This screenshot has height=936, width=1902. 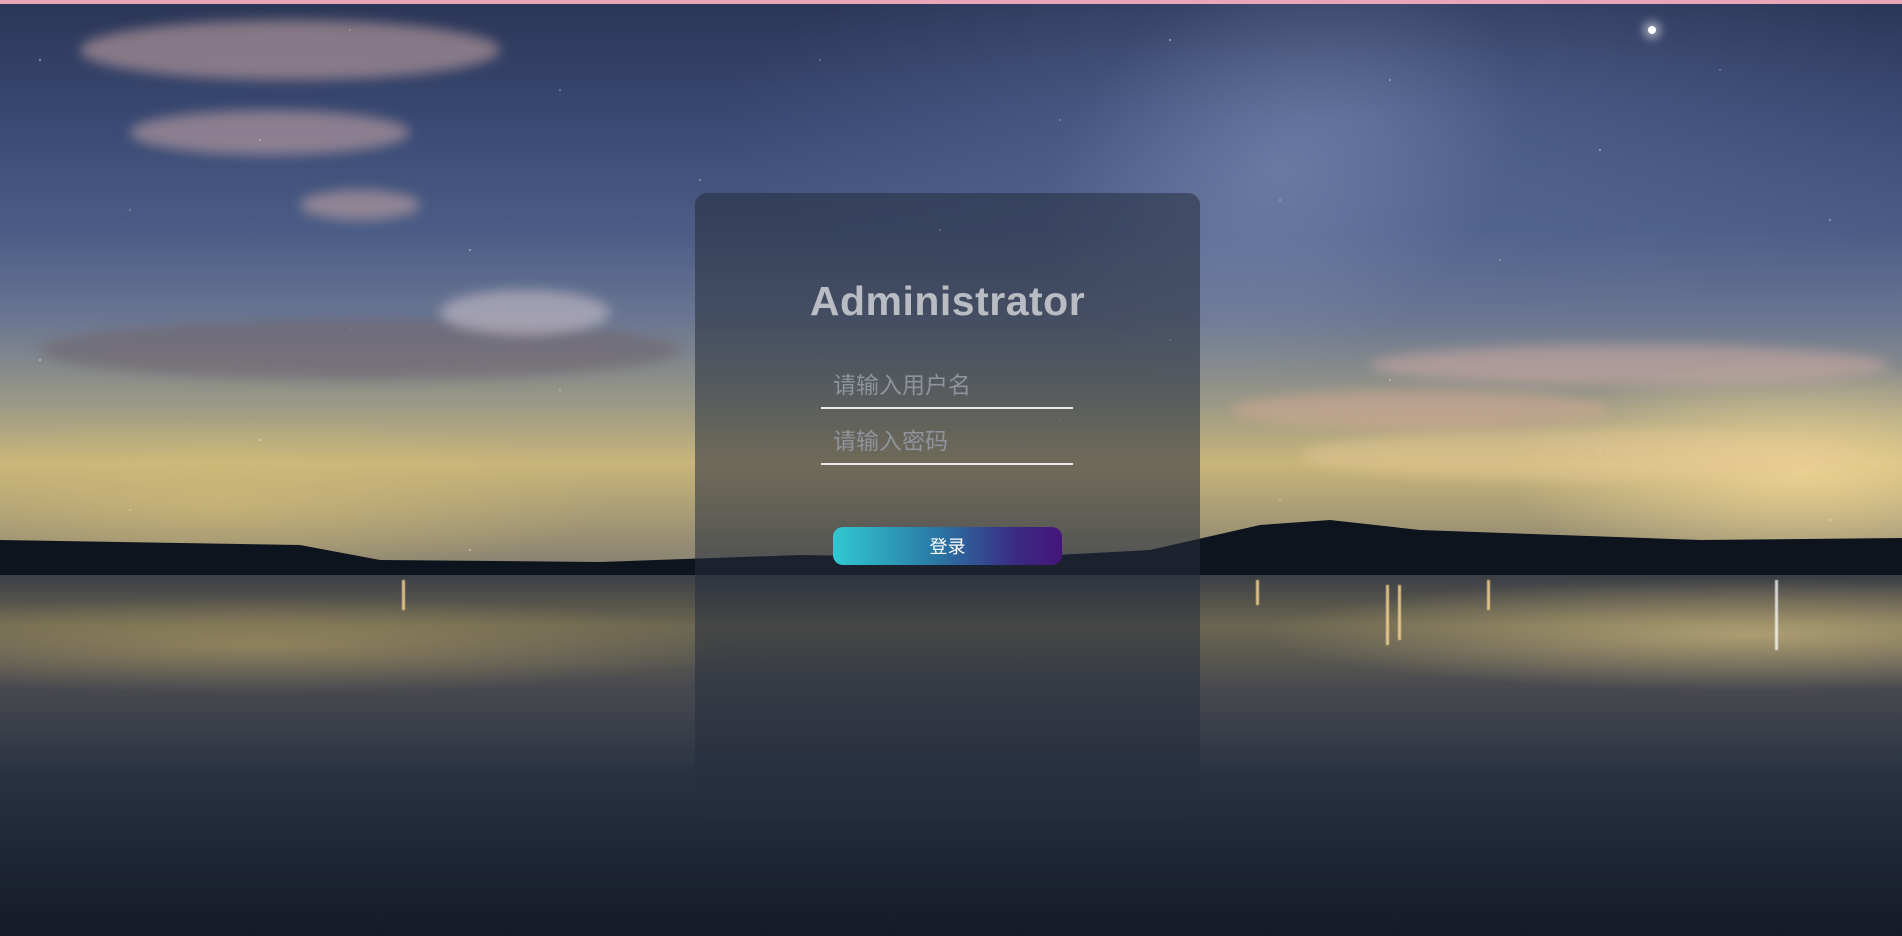 I want to click on bright-star, so click(x=1652, y=30).